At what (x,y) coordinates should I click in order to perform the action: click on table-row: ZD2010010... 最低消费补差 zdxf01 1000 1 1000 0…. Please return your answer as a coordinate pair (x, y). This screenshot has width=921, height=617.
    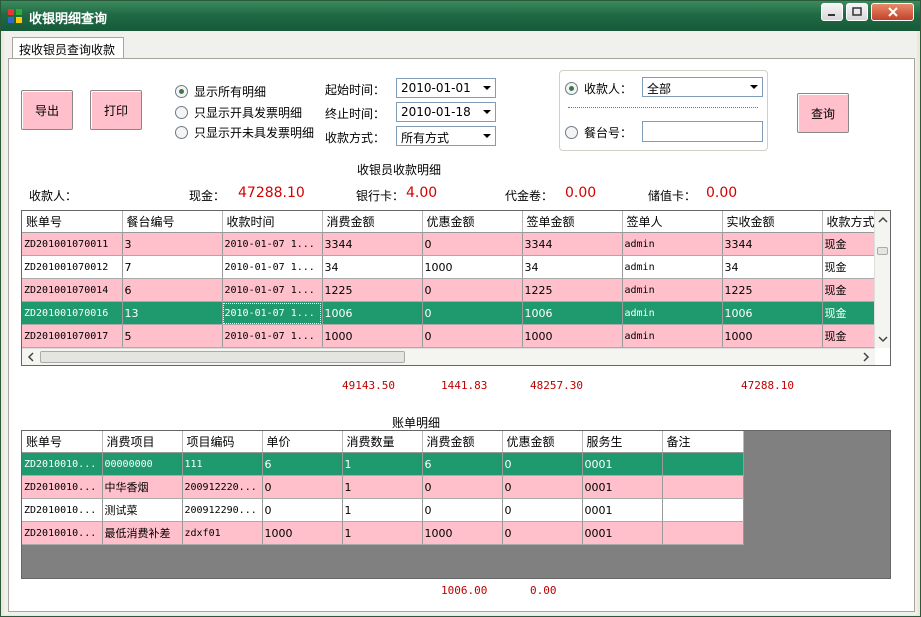
    Looking at the image, I should click on (383, 533).